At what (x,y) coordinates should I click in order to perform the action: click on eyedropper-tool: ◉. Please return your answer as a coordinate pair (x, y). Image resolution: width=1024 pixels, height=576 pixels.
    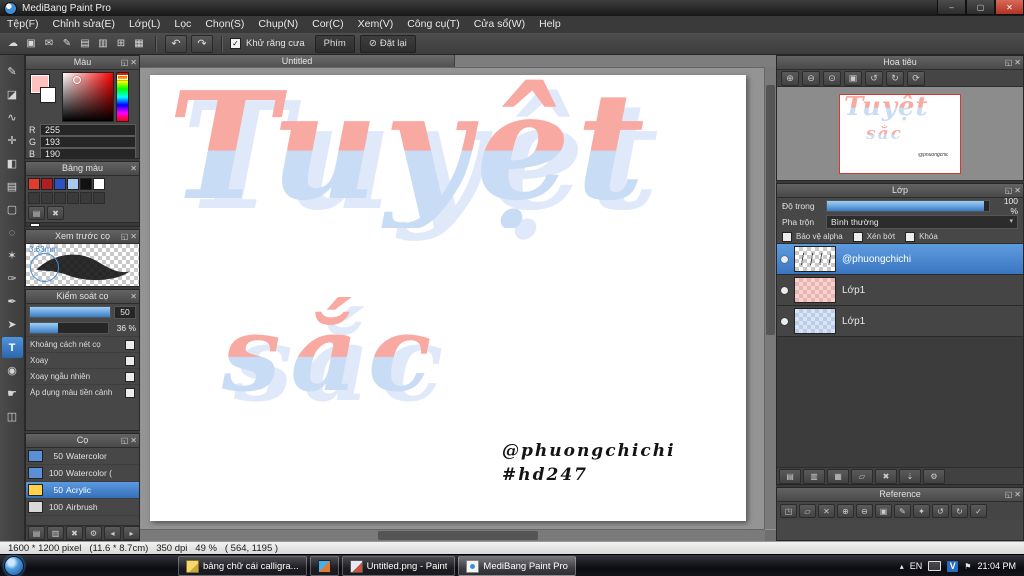
    Looking at the image, I should click on (12, 370).